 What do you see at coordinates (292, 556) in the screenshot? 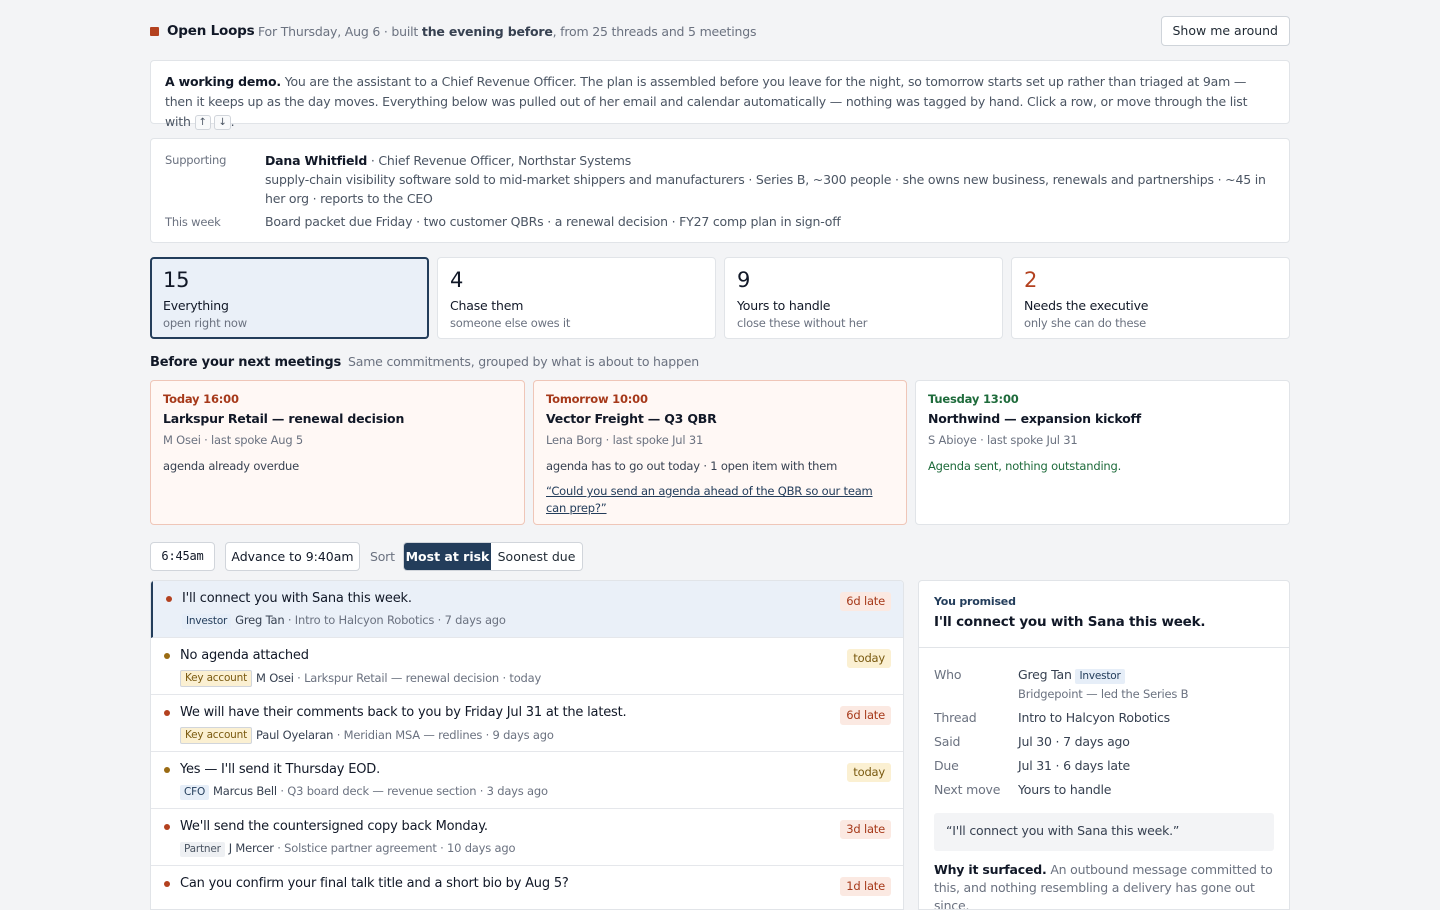
I see `advance-time-button: Advance to 9:40am` at bounding box center [292, 556].